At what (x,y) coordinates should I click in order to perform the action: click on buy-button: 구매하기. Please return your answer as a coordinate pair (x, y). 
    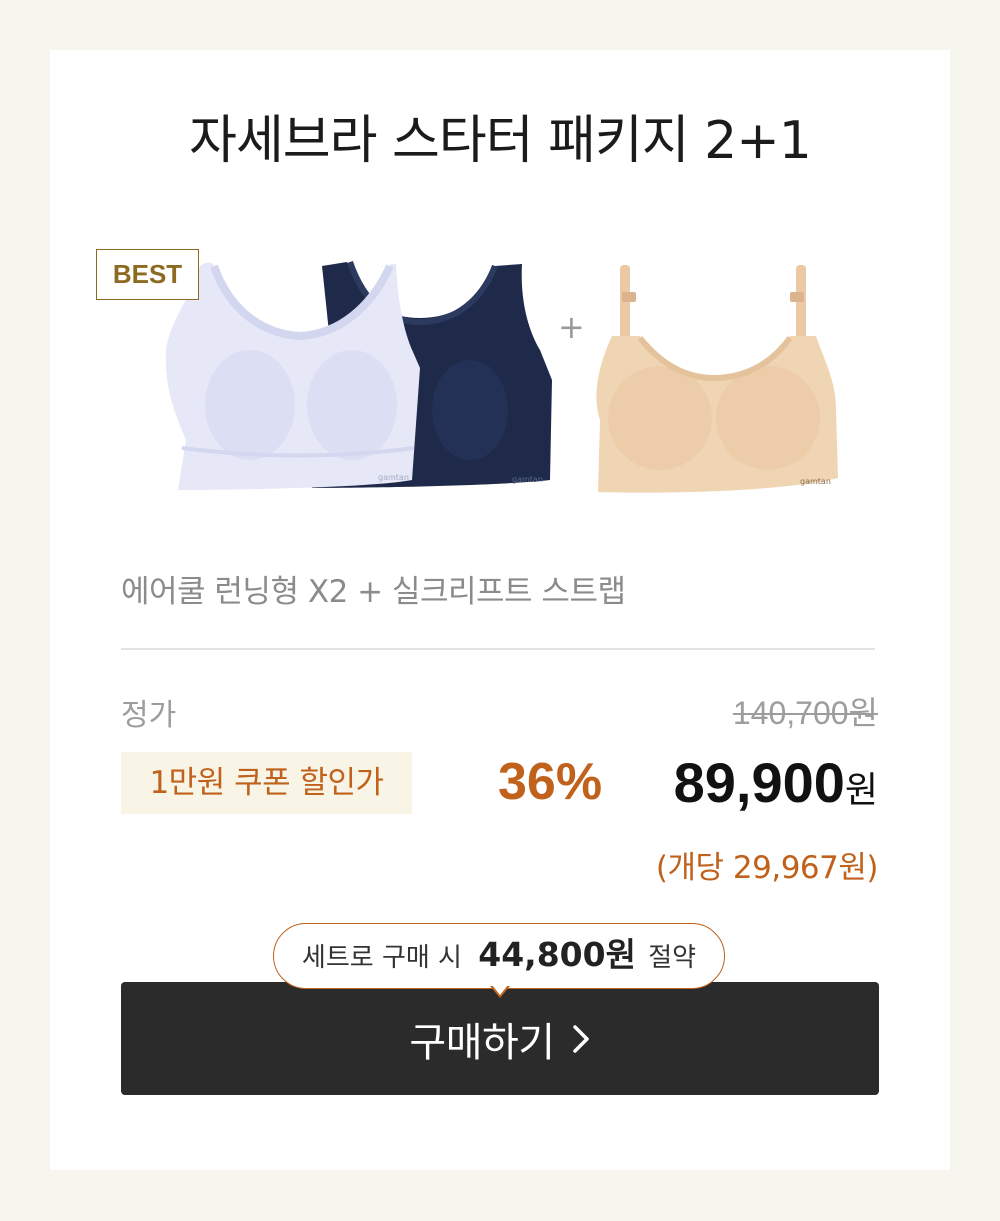
    Looking at the image, I should click on (500, 1038).